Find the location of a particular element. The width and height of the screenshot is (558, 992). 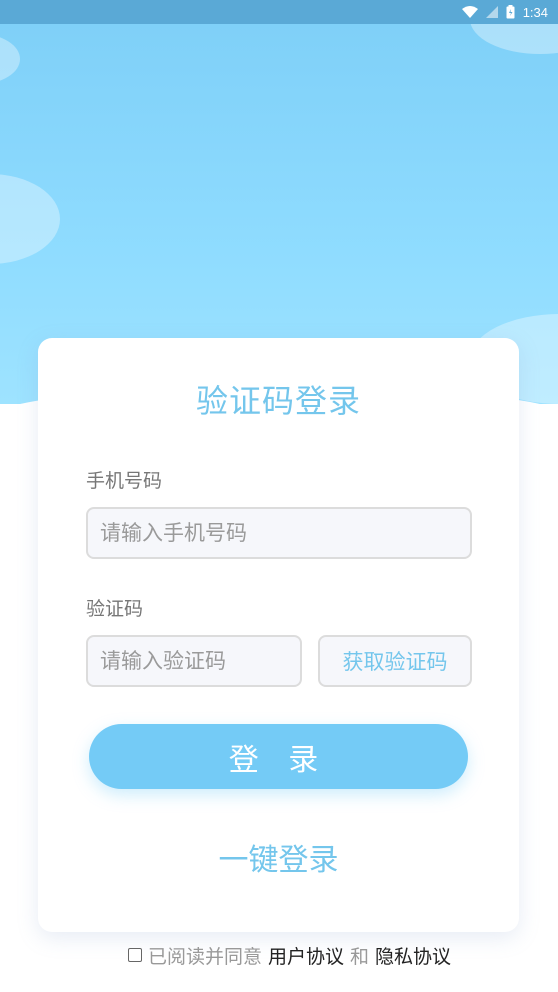

agreement-and: 和 is located at coordinates (360, 956).